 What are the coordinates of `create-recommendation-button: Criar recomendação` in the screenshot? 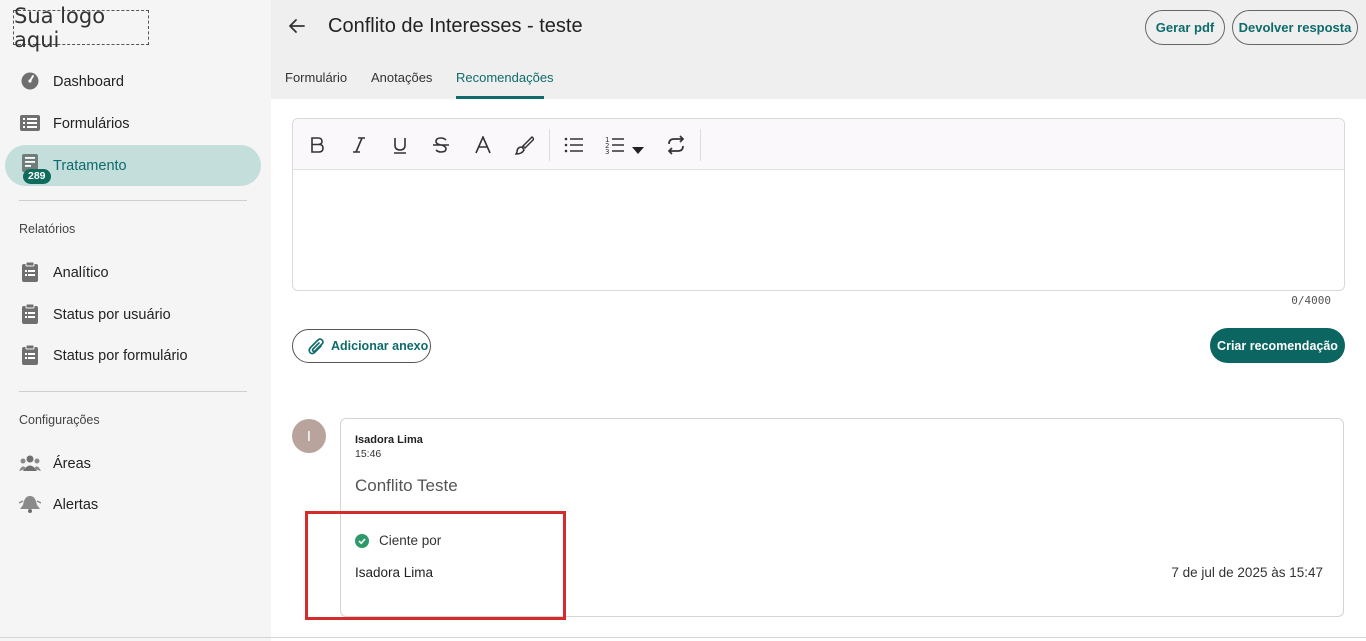 It's located at (1277, 345).